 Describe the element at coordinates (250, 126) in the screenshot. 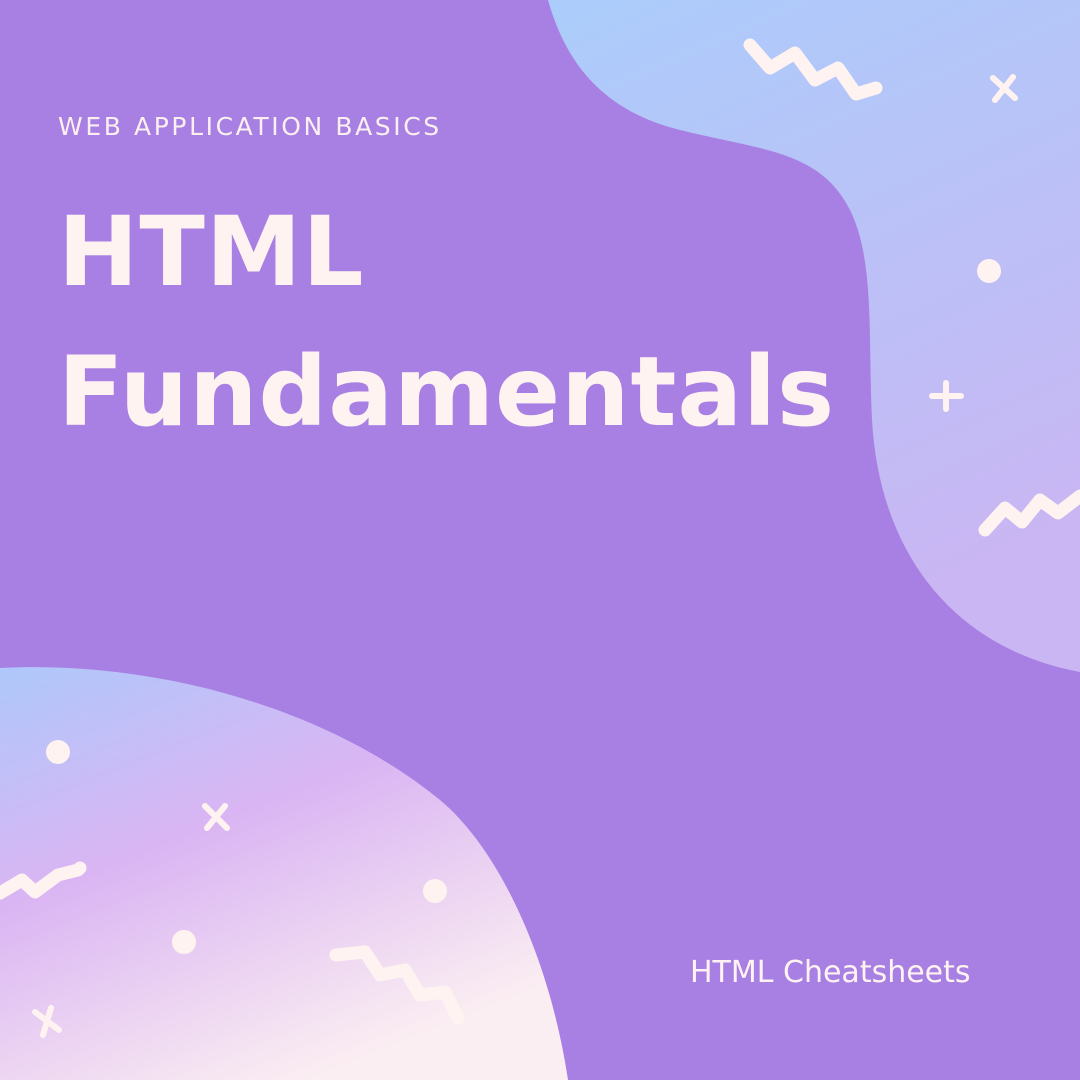

I see `eyebrow-label: WEB APPLICATION BASICS` at that location.